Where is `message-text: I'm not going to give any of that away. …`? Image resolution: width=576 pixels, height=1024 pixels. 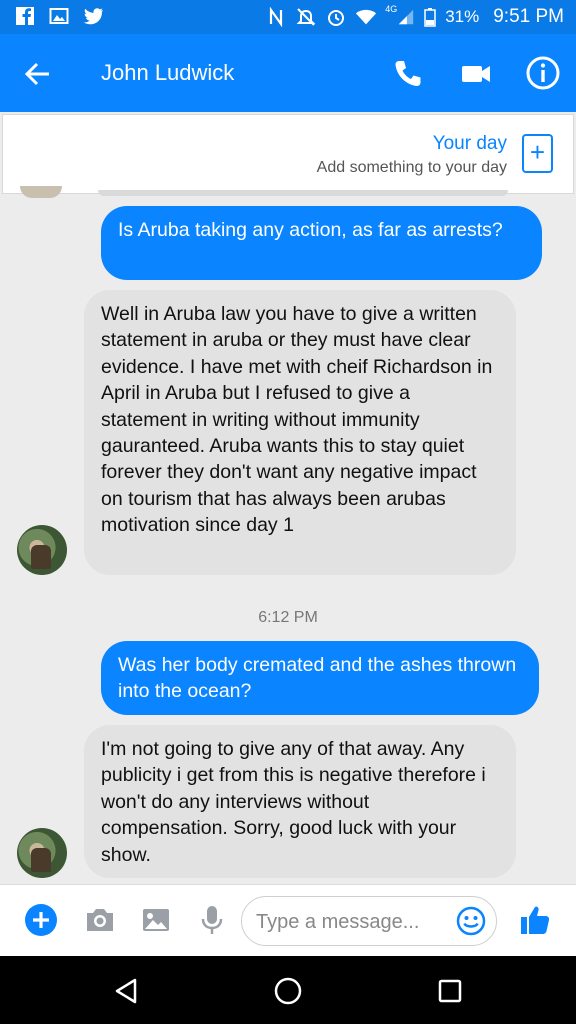 message-text: I'm not going to give any of that away. … is located at coordinates (293, 802).